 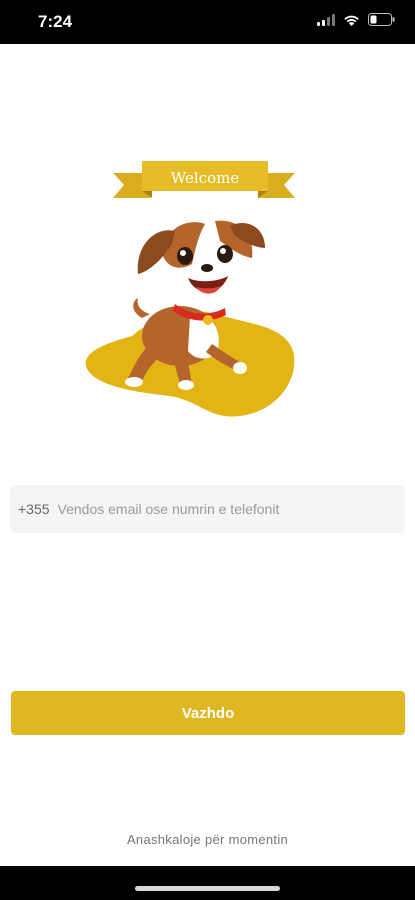 What do you see at coordinates (190, 289) in the screenshot?
I see `hero-illustration: Welcome` at bounding box center [190, 289].